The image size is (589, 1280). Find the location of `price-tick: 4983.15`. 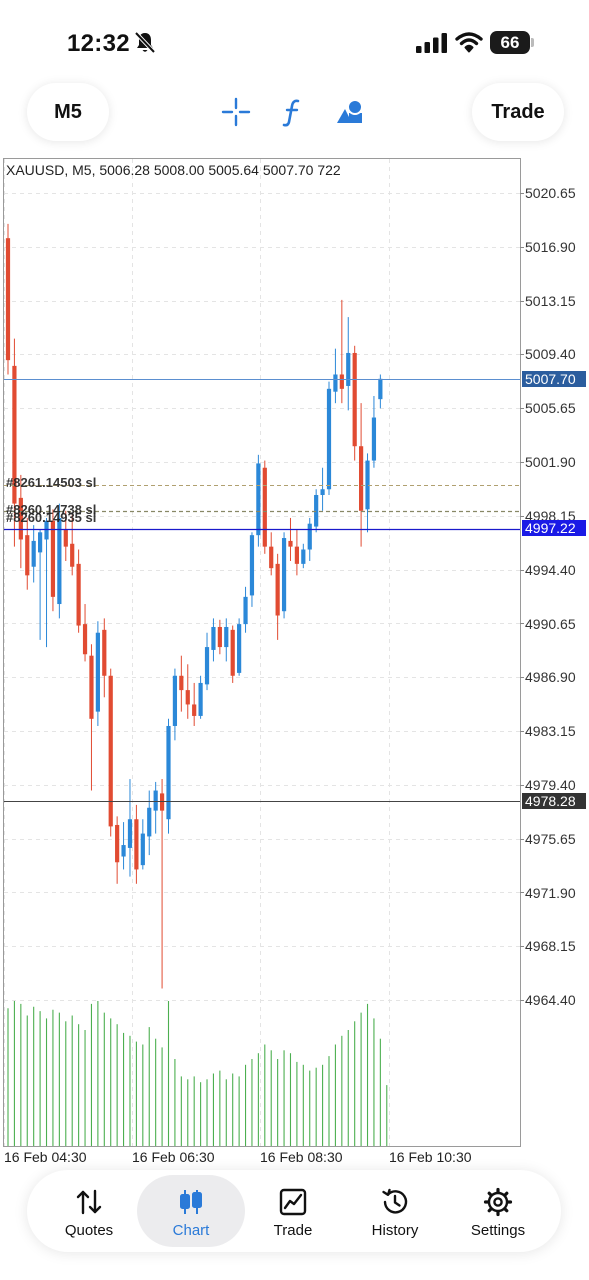

price-tick: 4983.15 is located at coordinates (550, 731).